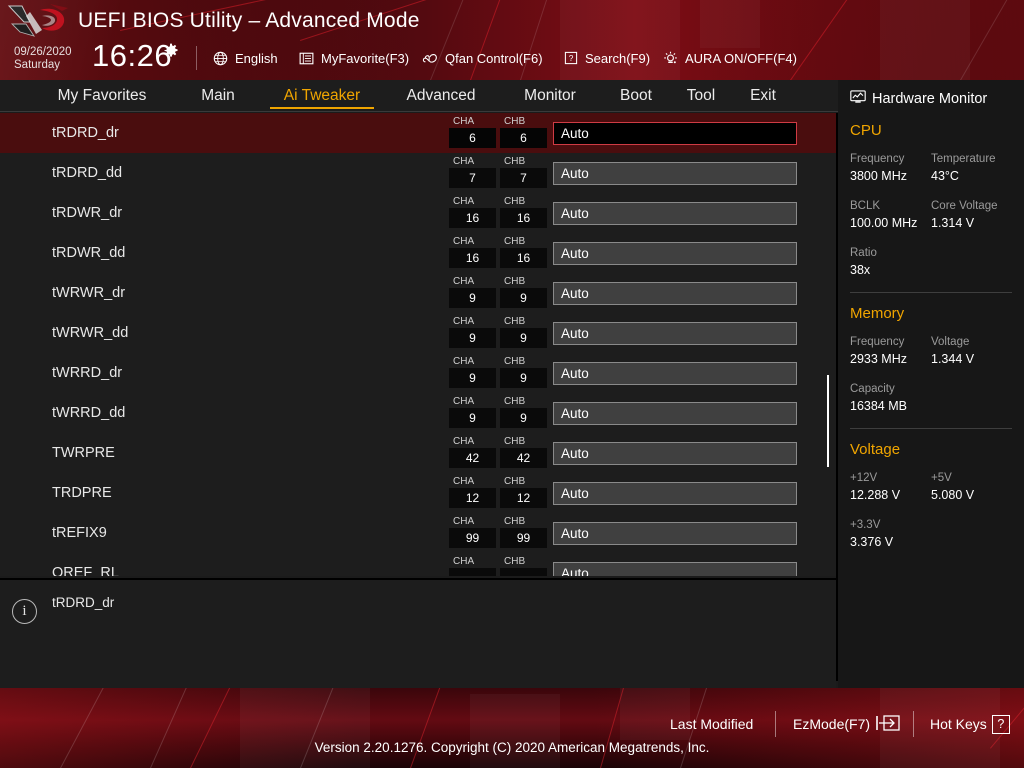 Image resolution: width=1024 pixels, height=768 pixels. What do you see at coordinates (218, 96) in the screenshot?
I see `tab-main: Main` at bounding box center [218, 96].